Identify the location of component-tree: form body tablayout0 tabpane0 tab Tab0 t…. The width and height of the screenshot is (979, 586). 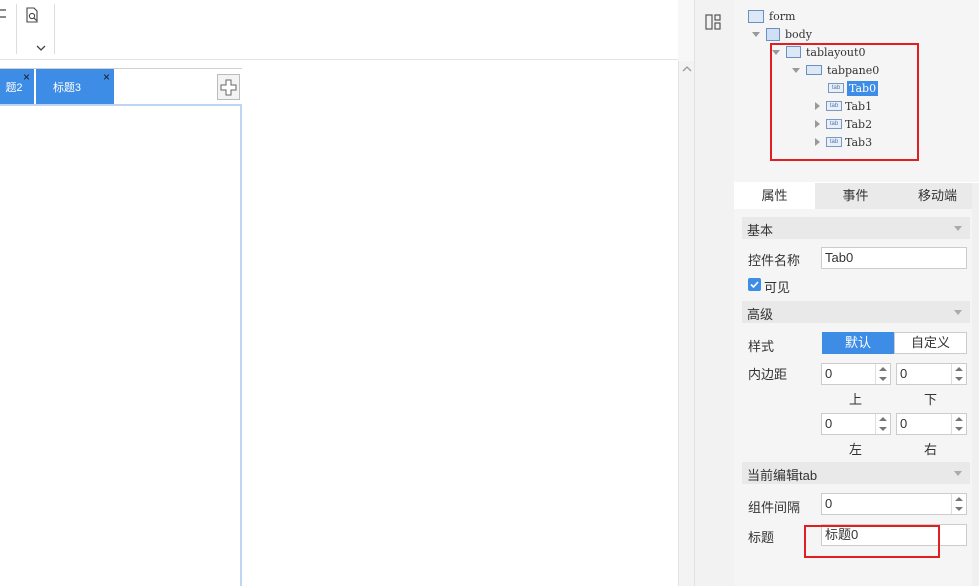
(856, 91).